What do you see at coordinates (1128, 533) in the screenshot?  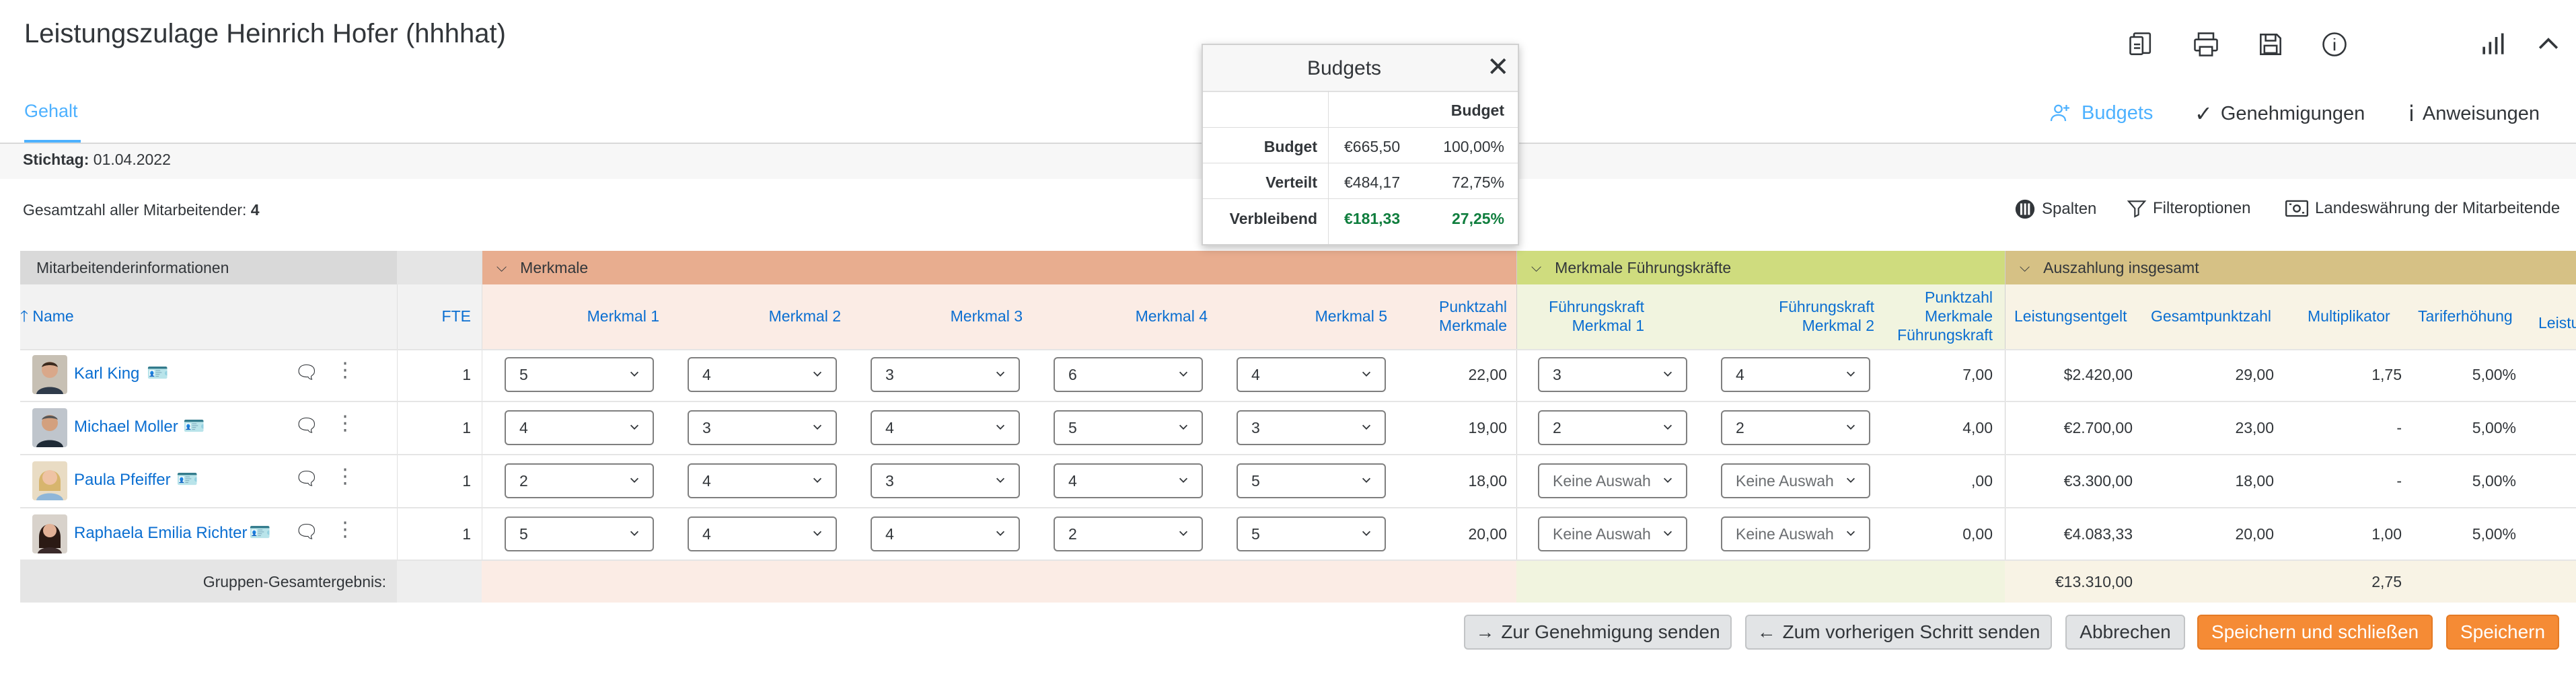 I see `merkmal-4-select: 2` at bounding box center [1128, 533].